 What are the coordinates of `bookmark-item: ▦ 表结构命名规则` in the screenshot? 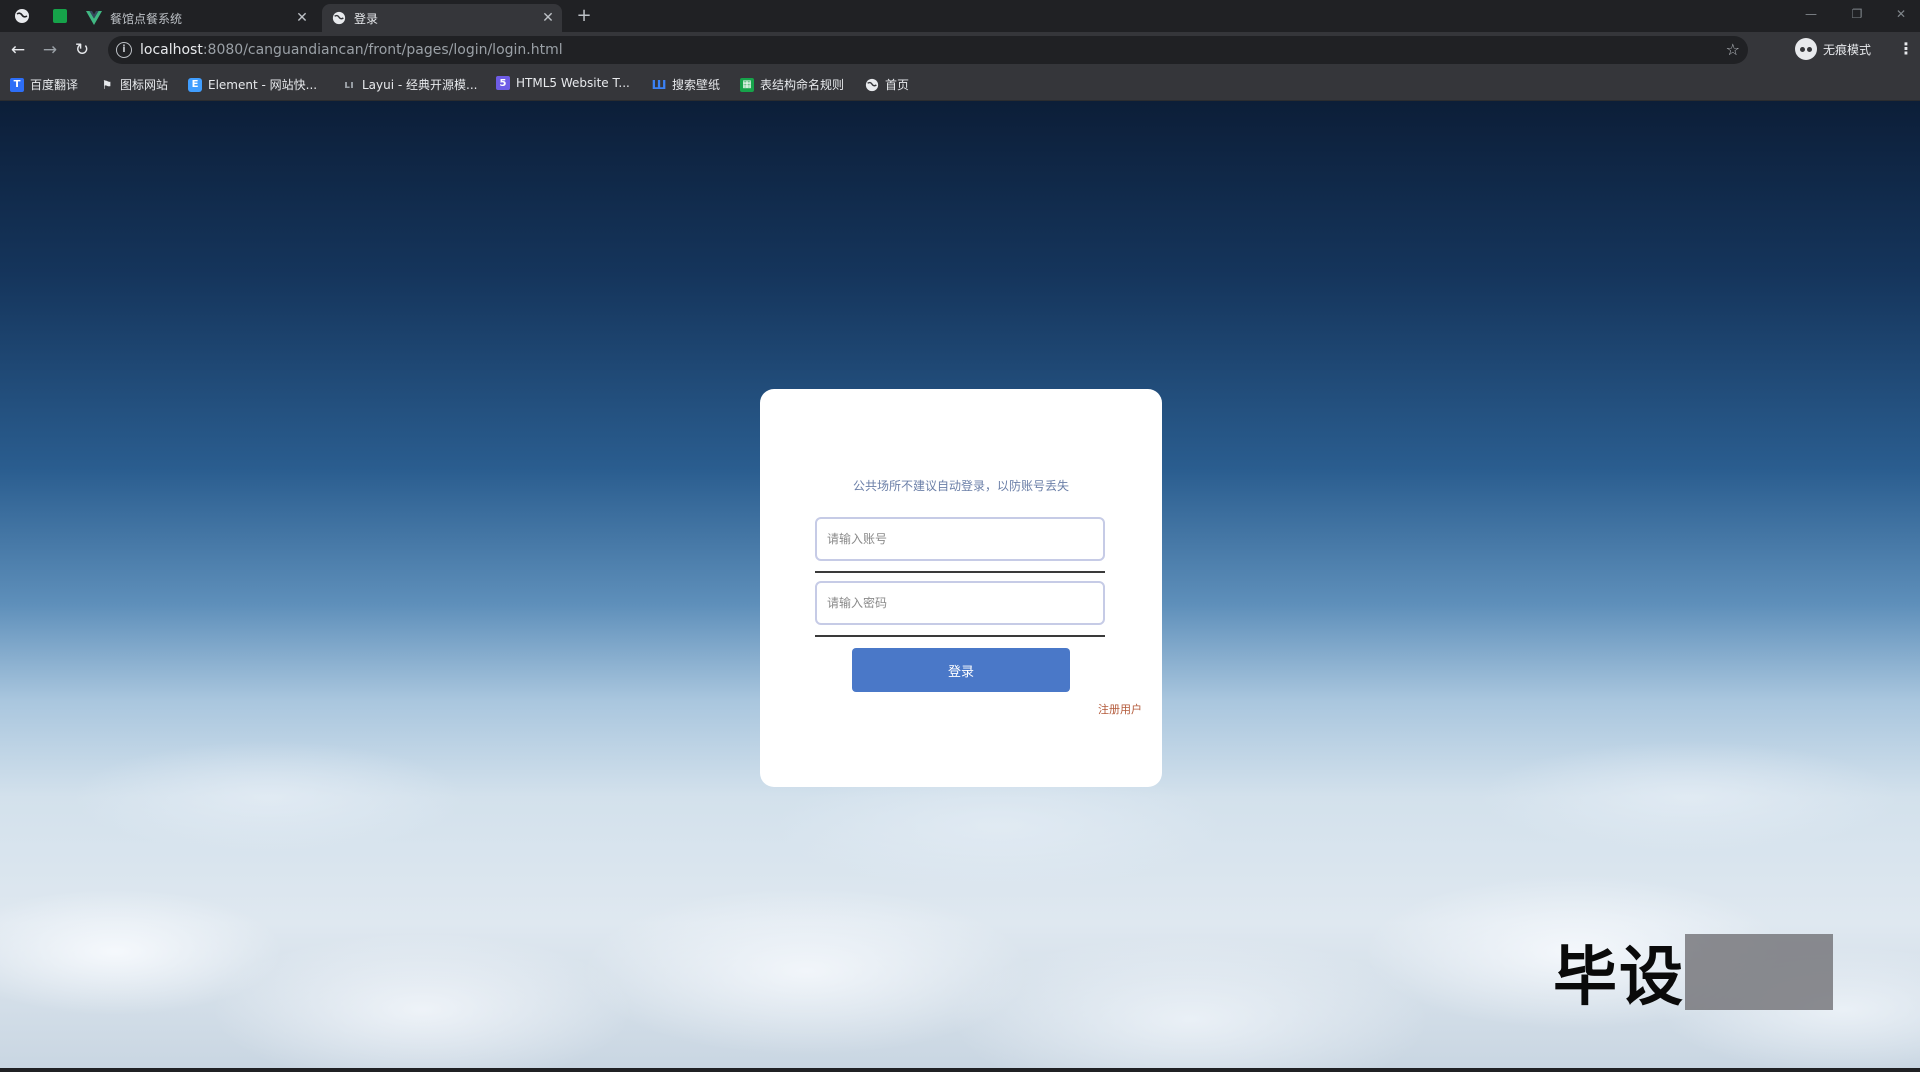 It's located at (792, 84).